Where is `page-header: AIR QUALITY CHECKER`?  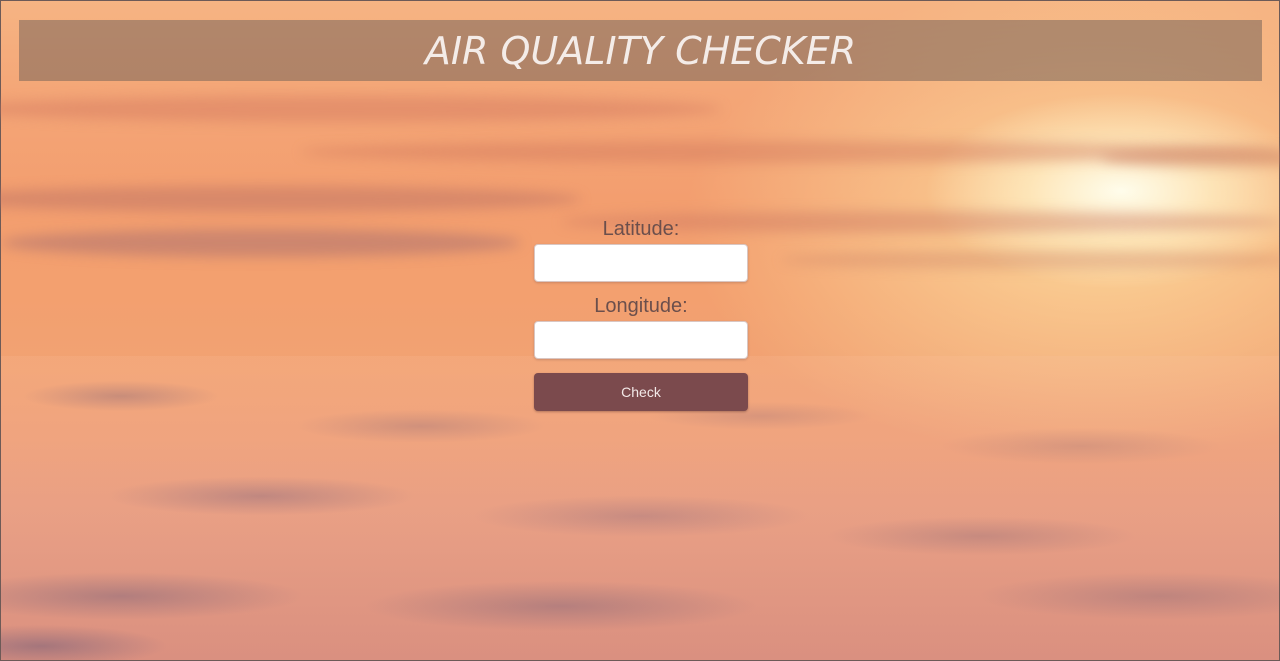 page-header: AIR QUALITY CHECKER is located at coordinates (640, 50).